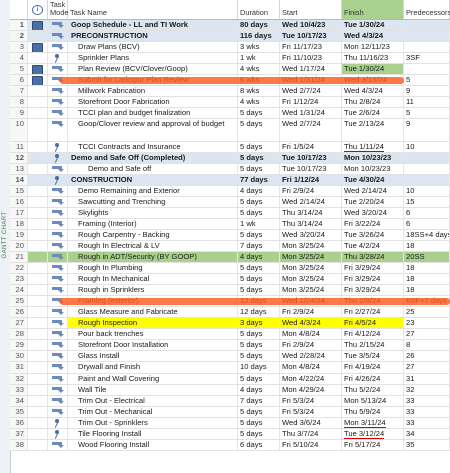 Image resolution: width=450 pixels, height=473 pixels. Describe the element at coordinates (259, 367) in the screenshot. I see `duration-cell: 10 days` at that location.